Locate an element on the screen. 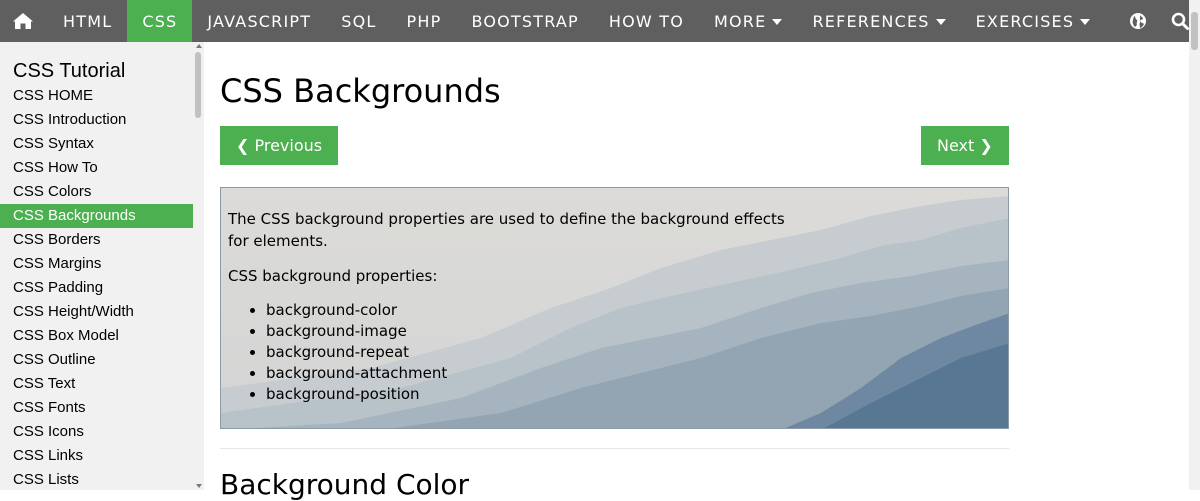 Image resolution: width=1200 pixels, height=501 pixels. nav-more-label: MORE is located at coordinates (740, 21).